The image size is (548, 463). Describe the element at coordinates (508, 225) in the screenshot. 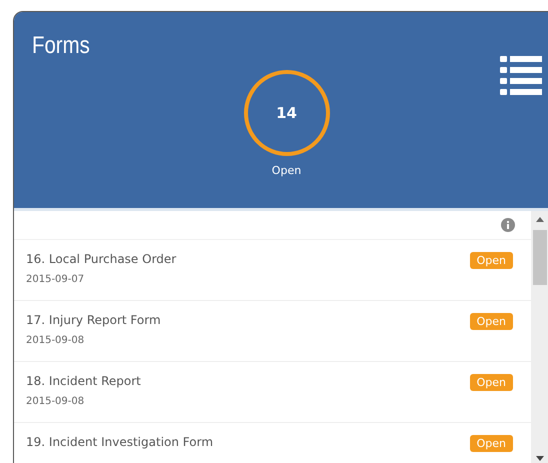

I see `info-icon` at that location.